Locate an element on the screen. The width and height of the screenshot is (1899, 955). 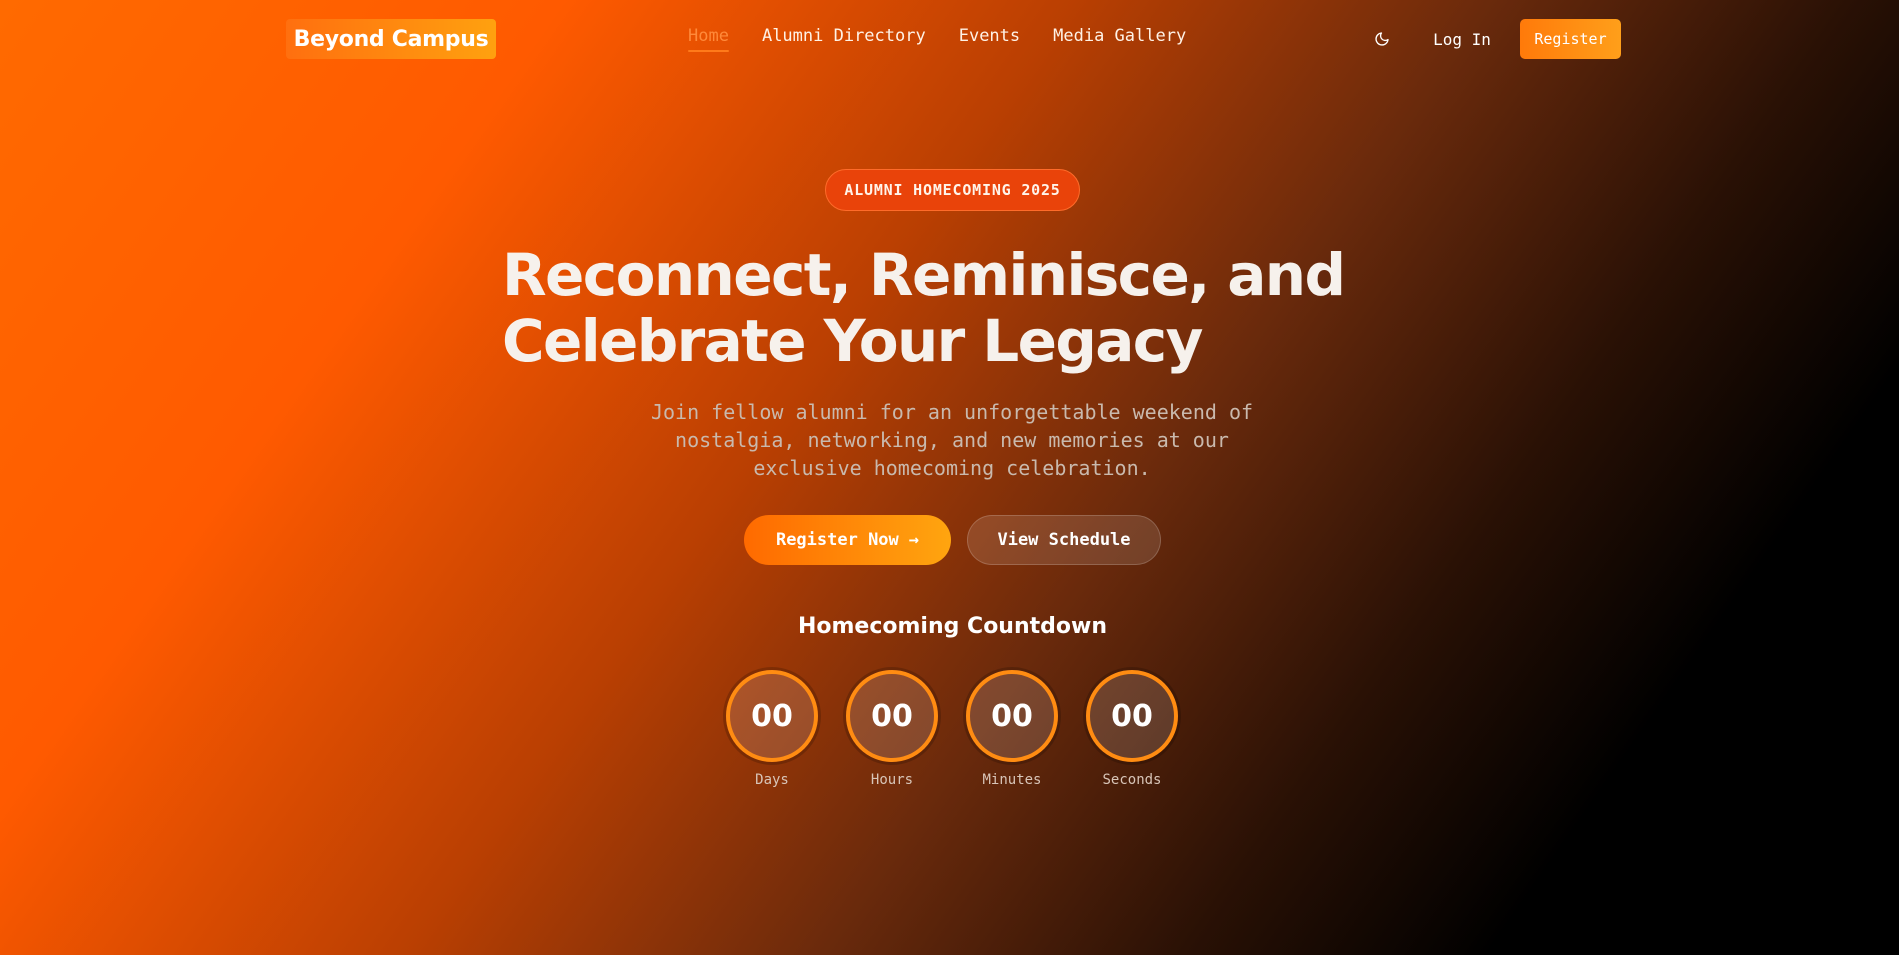
nav-link-events: Events is located at coordinates (989, 39).